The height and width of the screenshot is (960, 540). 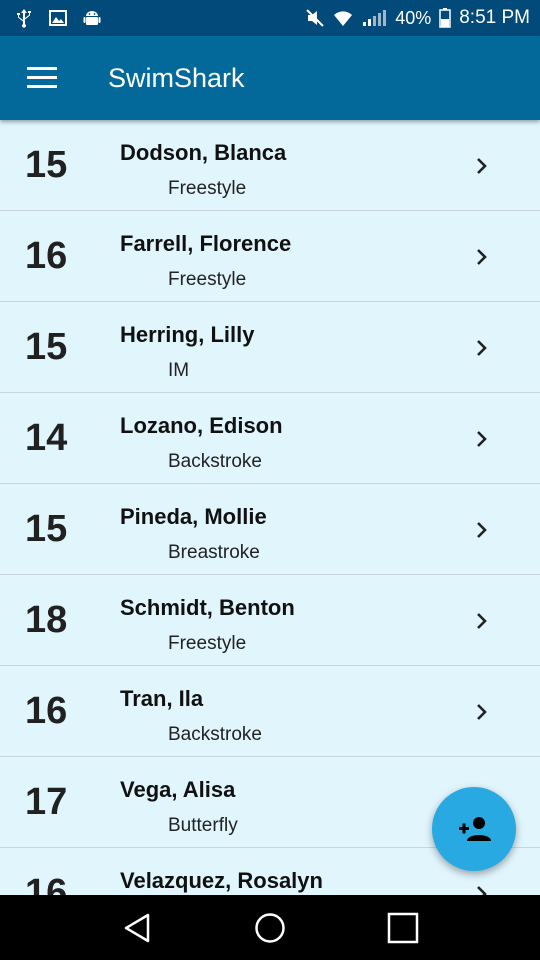 I want to click on usb-icon, so click(x=24, y=18).